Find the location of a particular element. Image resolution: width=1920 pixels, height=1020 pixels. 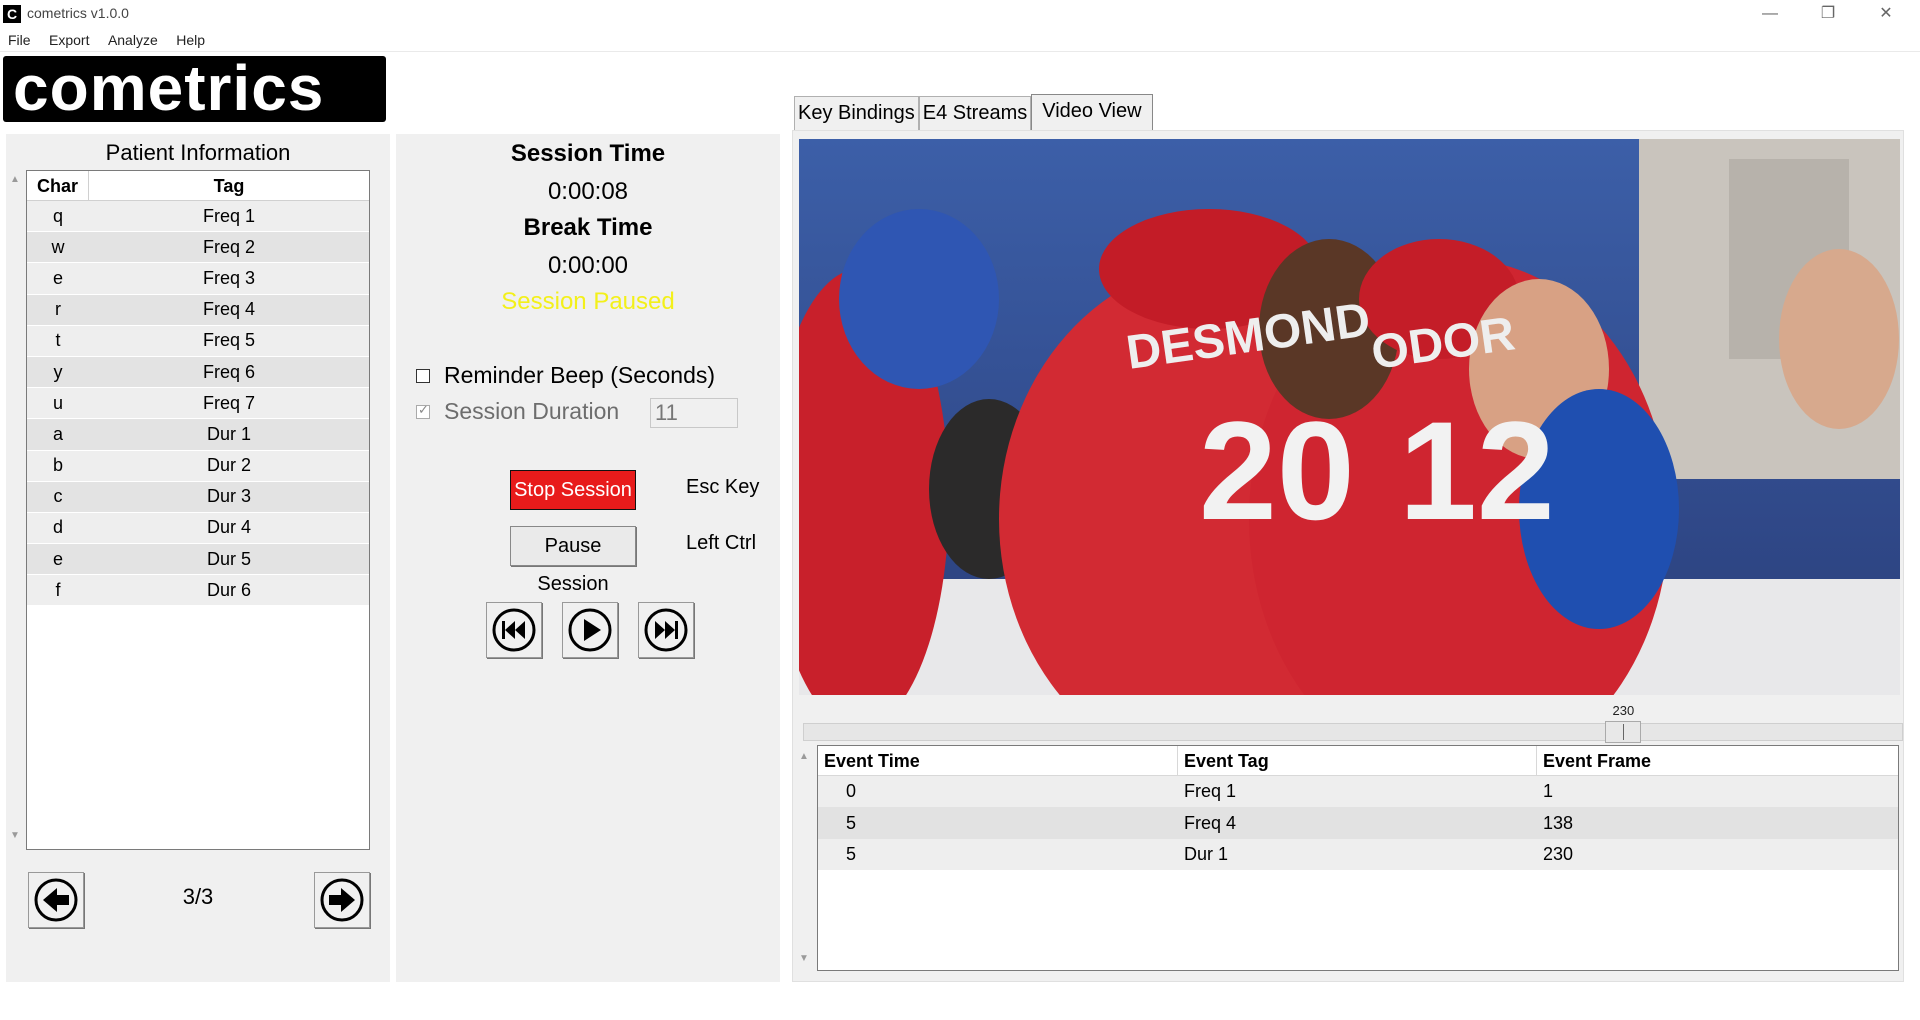

page-indicator: 3/3 is located at coordinates (198, 896).